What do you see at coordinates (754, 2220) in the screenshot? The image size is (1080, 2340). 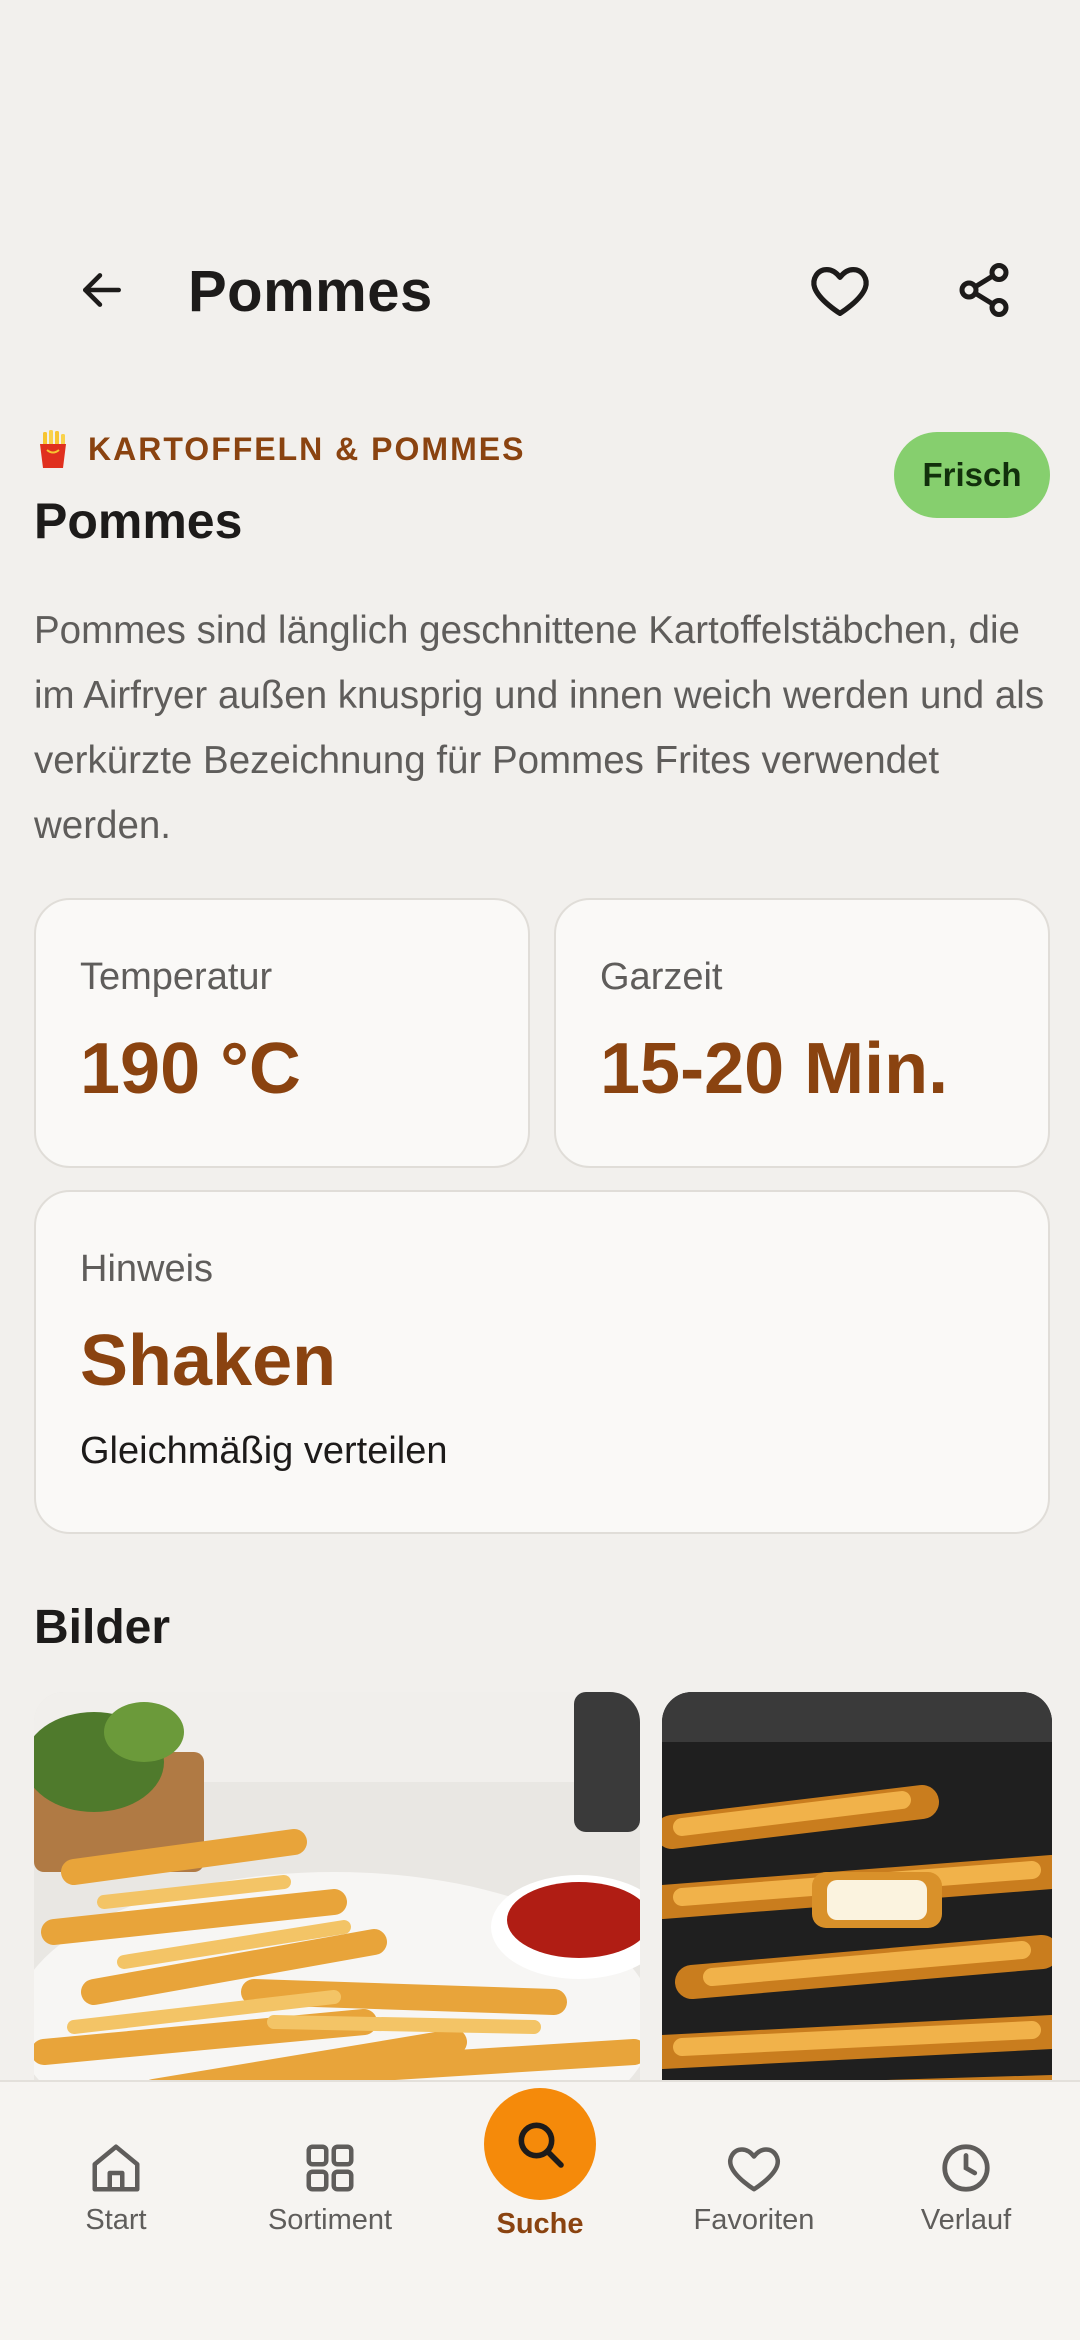 I see `nav-label-favoriten: Favoriten` at bounding box center [754, 2220].